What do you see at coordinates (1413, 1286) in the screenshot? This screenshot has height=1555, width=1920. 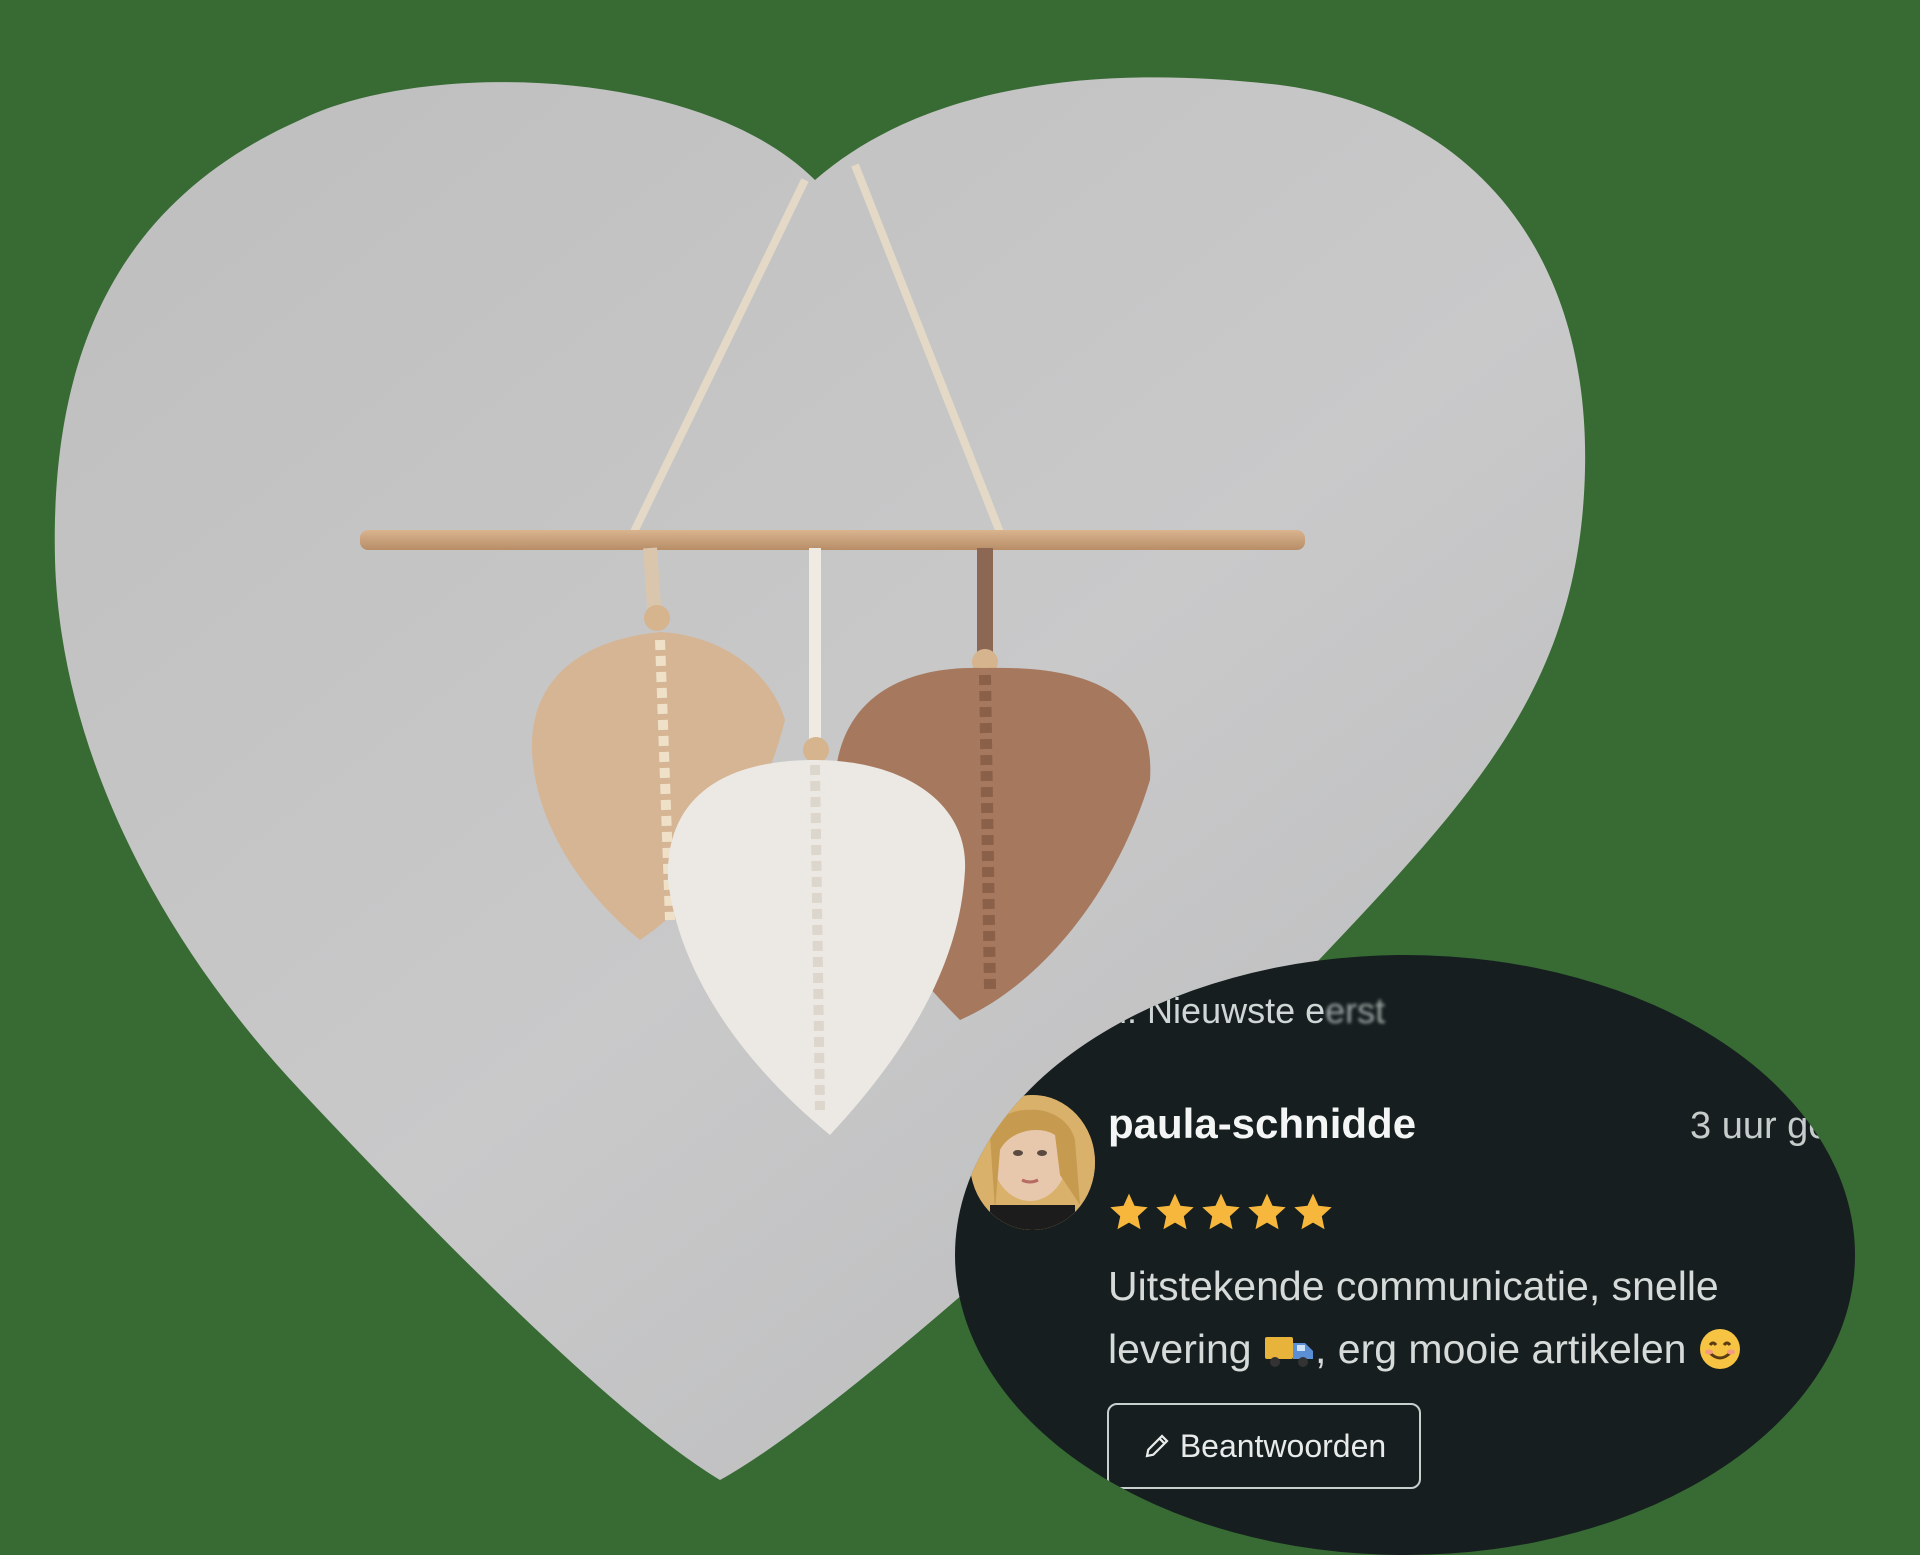 I see `review-text-line1: Uitstekende communicatie, snelle` at bounding box center [1413, 1286].